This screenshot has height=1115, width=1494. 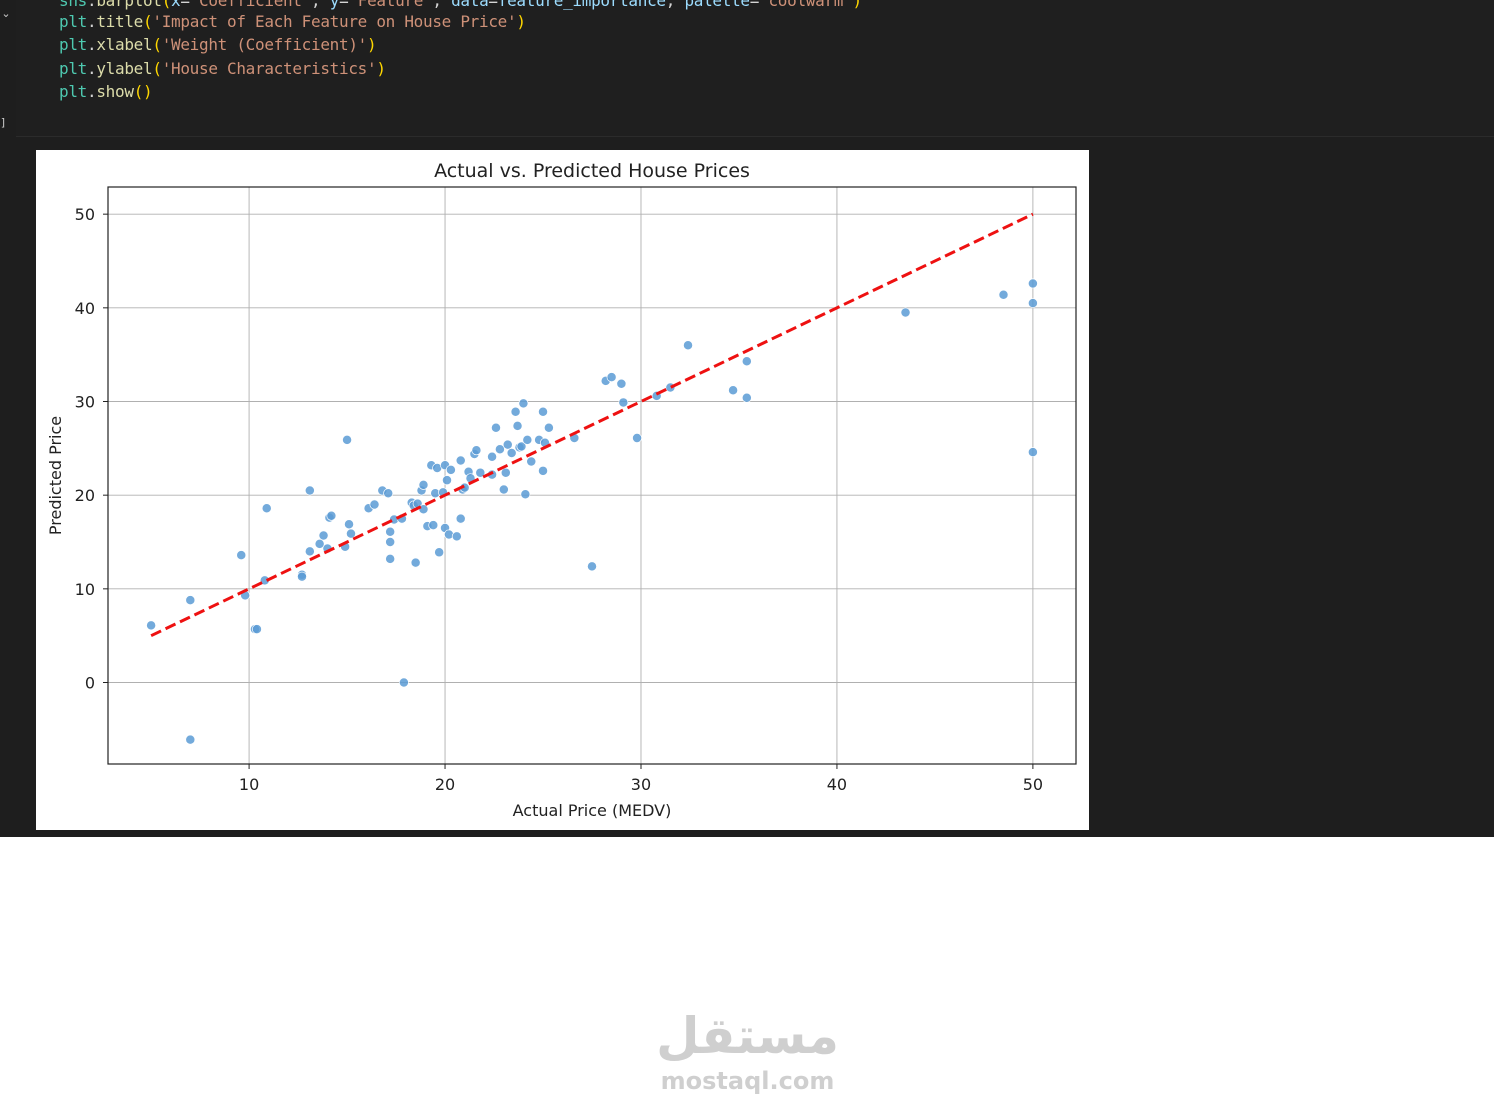 I want to click on x-tick-label: 50, so click(x=1033, y=784).